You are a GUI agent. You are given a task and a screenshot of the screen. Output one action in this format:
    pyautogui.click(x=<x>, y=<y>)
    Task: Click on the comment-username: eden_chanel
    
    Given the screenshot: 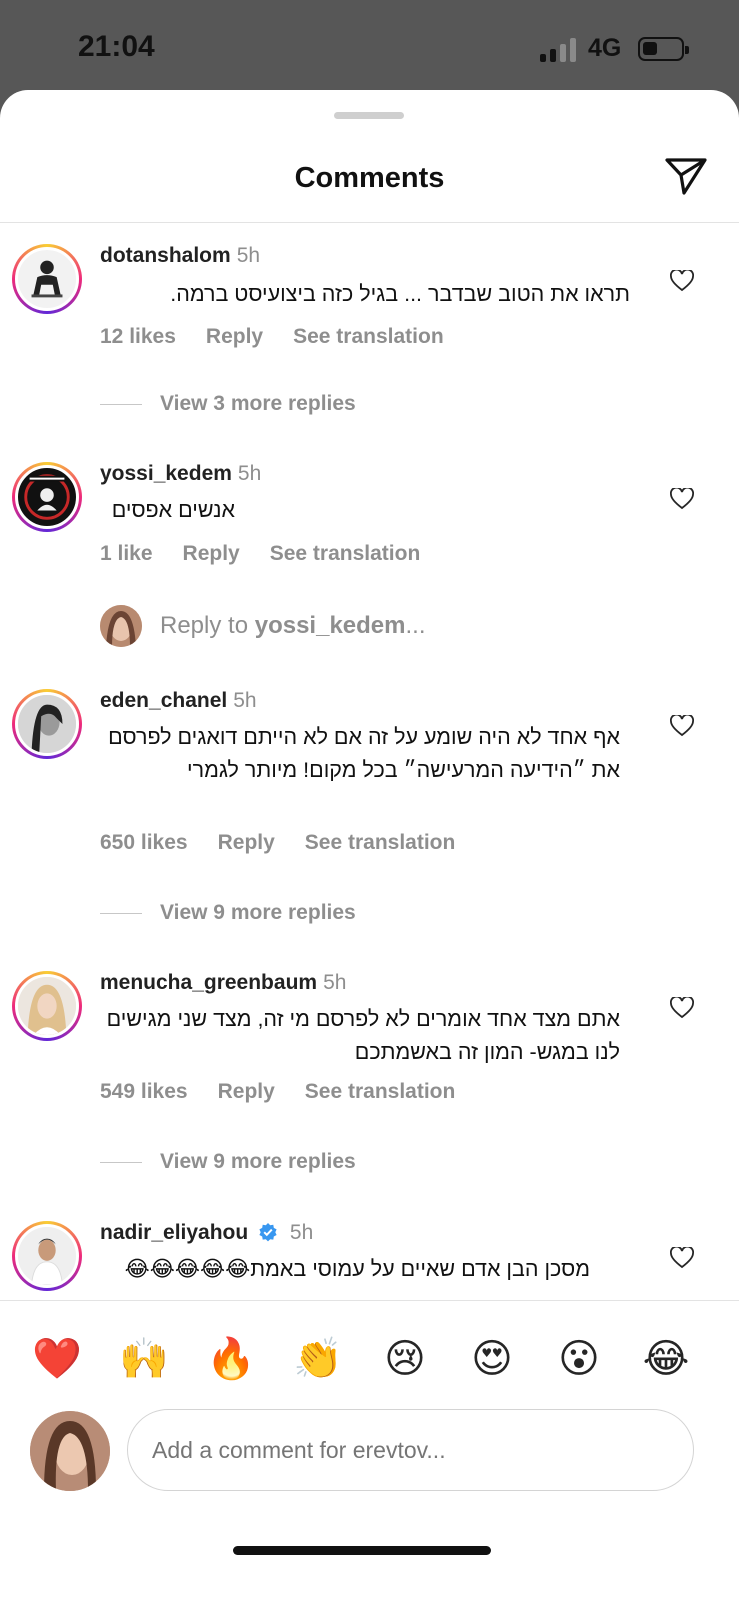 What is the action you would take?
    pyautogui.click(x=163, y=700)
    